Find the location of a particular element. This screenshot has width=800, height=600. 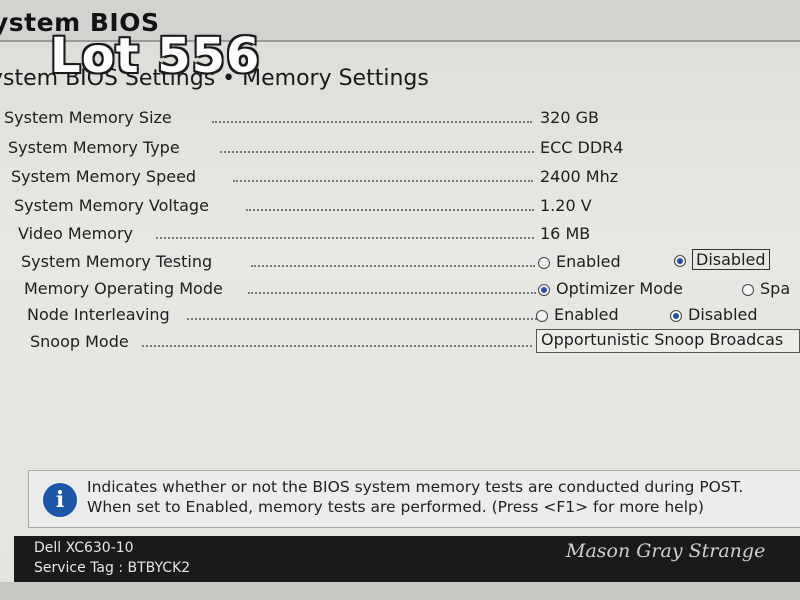

model-name: Dell XC630-10 is located at coordinates (84, 548).